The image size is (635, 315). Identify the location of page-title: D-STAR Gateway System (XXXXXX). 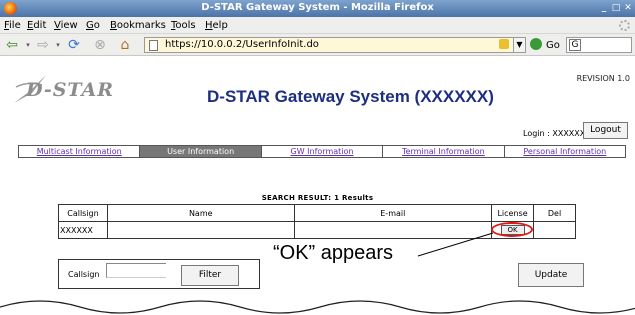
(350, 96).